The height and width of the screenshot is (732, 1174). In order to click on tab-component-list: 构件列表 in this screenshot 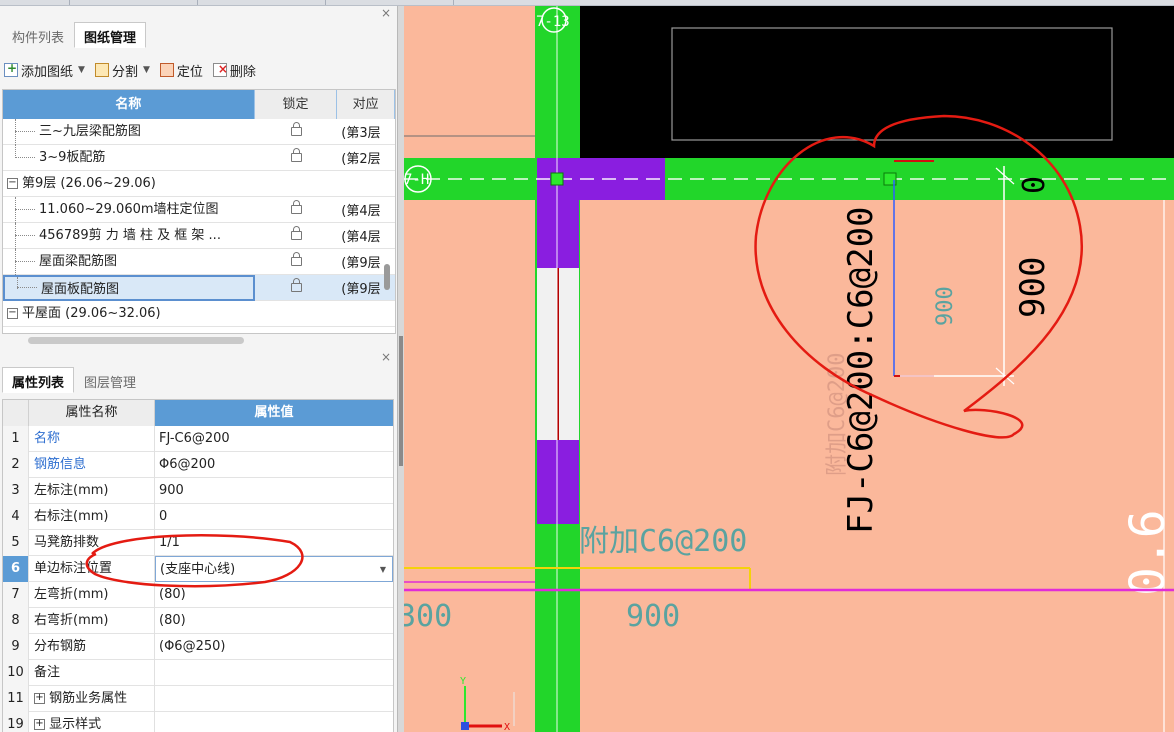, I will do `click(38, 35)`.